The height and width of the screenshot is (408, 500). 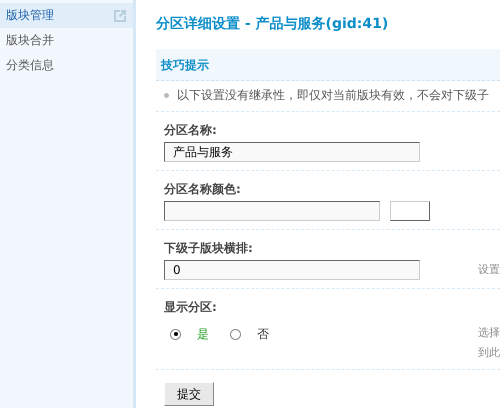 I want to click on hint-text: 选择, so click(x=489, y=333).